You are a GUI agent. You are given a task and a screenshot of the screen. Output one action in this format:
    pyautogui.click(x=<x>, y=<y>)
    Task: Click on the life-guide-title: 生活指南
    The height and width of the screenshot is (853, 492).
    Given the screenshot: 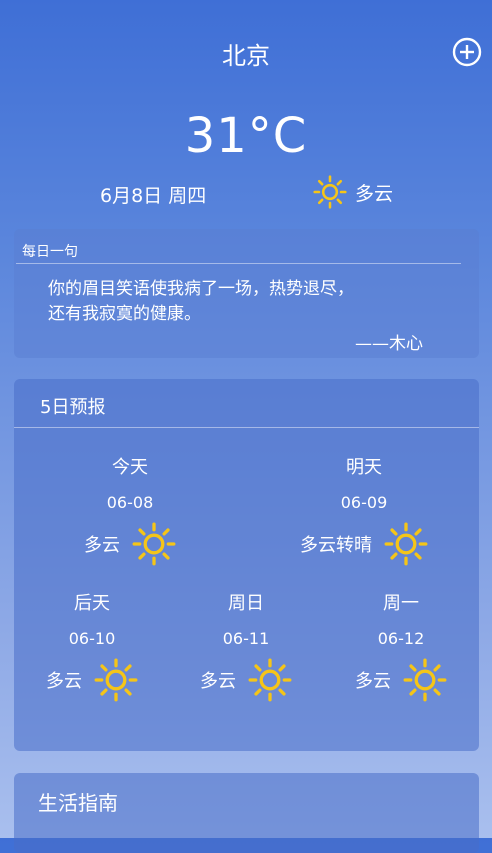 What is the action you would take?
    pyautogui.click(x=78, y=803)
    